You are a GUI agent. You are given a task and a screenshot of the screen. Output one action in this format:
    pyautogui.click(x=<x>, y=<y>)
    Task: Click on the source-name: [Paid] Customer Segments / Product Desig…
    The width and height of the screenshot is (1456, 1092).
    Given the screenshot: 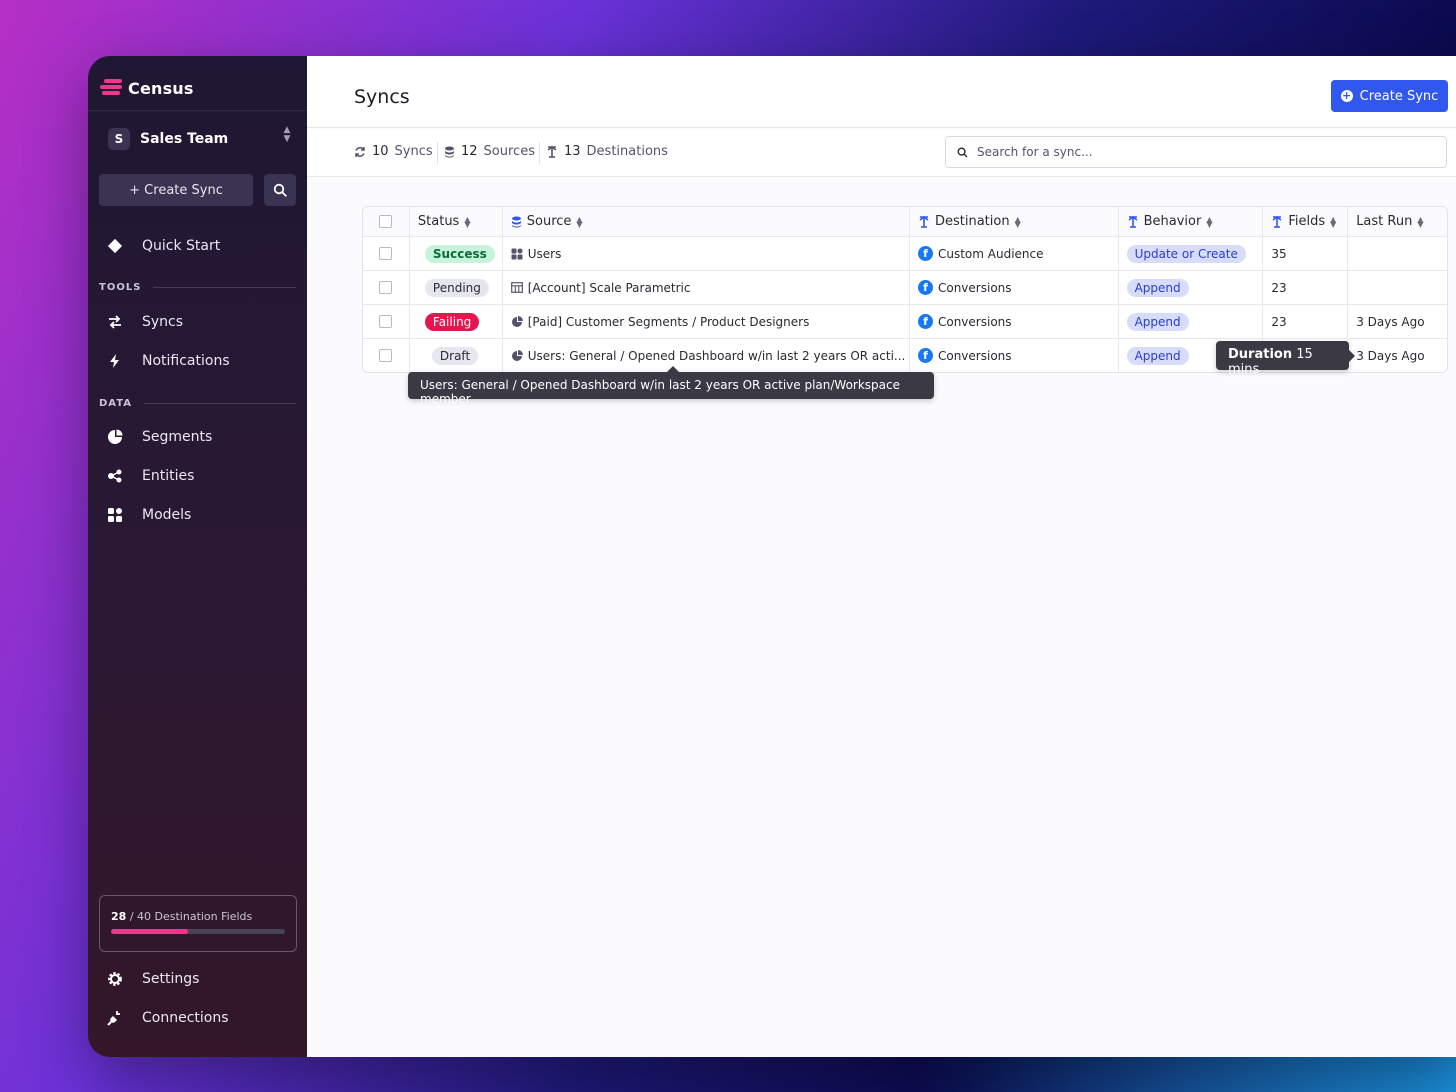 What is the action you would take?
    pyautogui.click(x=668, y=321)
    